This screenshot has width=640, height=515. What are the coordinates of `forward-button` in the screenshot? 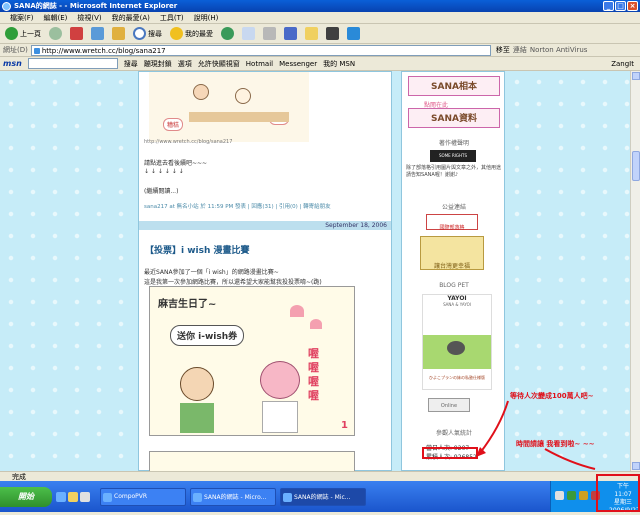 It's located at (55, 34).